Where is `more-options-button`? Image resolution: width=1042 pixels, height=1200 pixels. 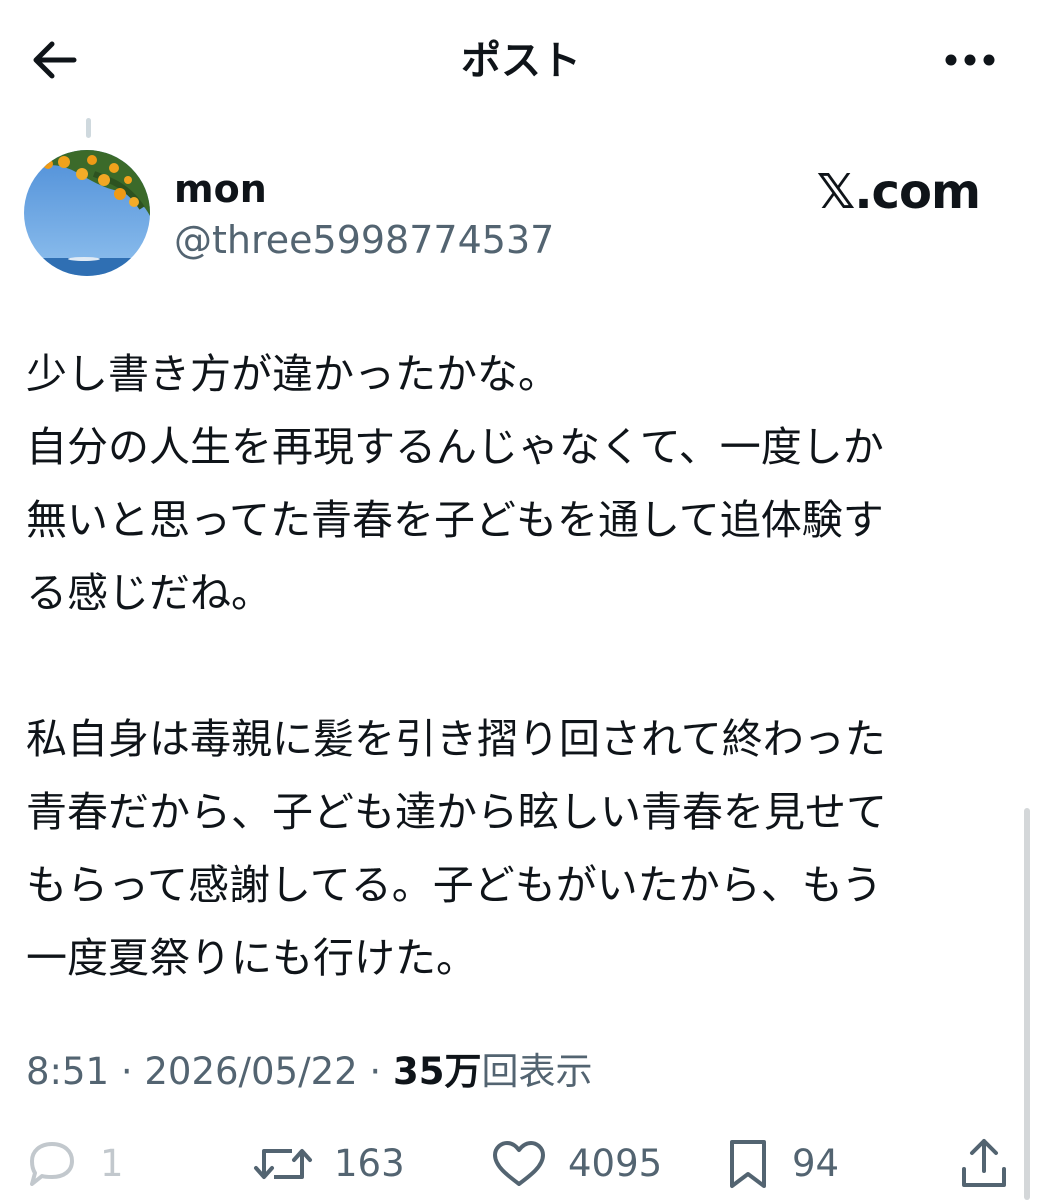 more-options-button is located at coordinates (970, 60).